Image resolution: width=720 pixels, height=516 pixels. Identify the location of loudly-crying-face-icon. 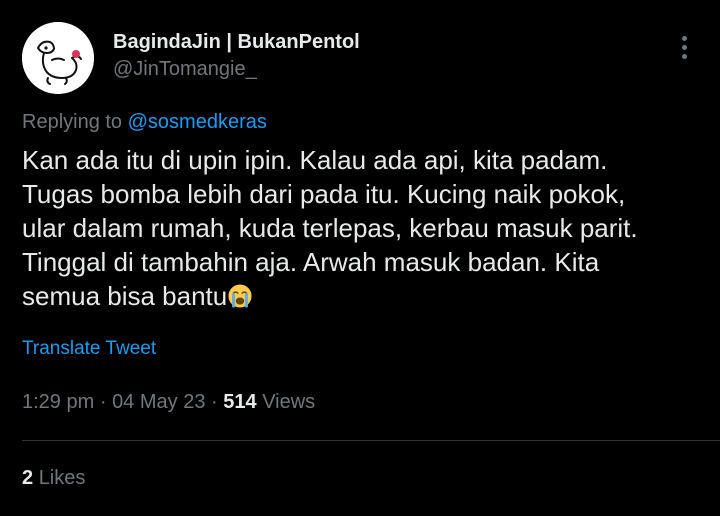
(240, 296).